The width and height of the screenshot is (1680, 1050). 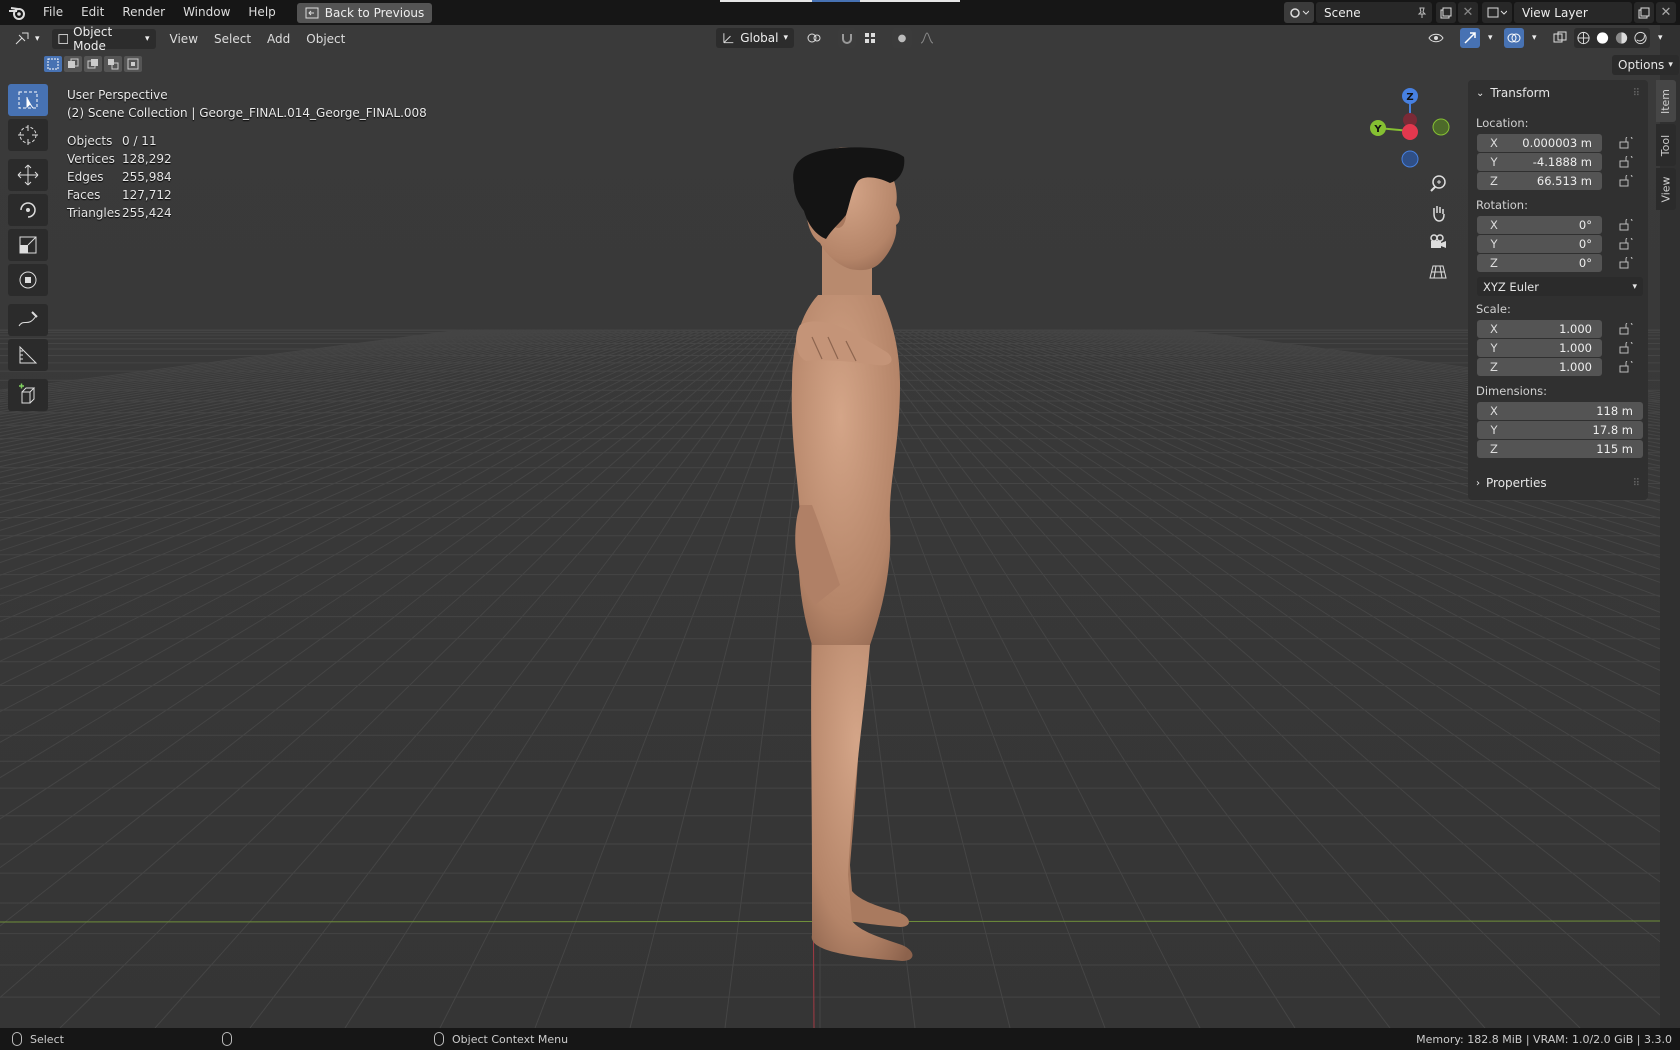 I want to click on editor-type-dropdown: ▾, so click(x=27, y=39).